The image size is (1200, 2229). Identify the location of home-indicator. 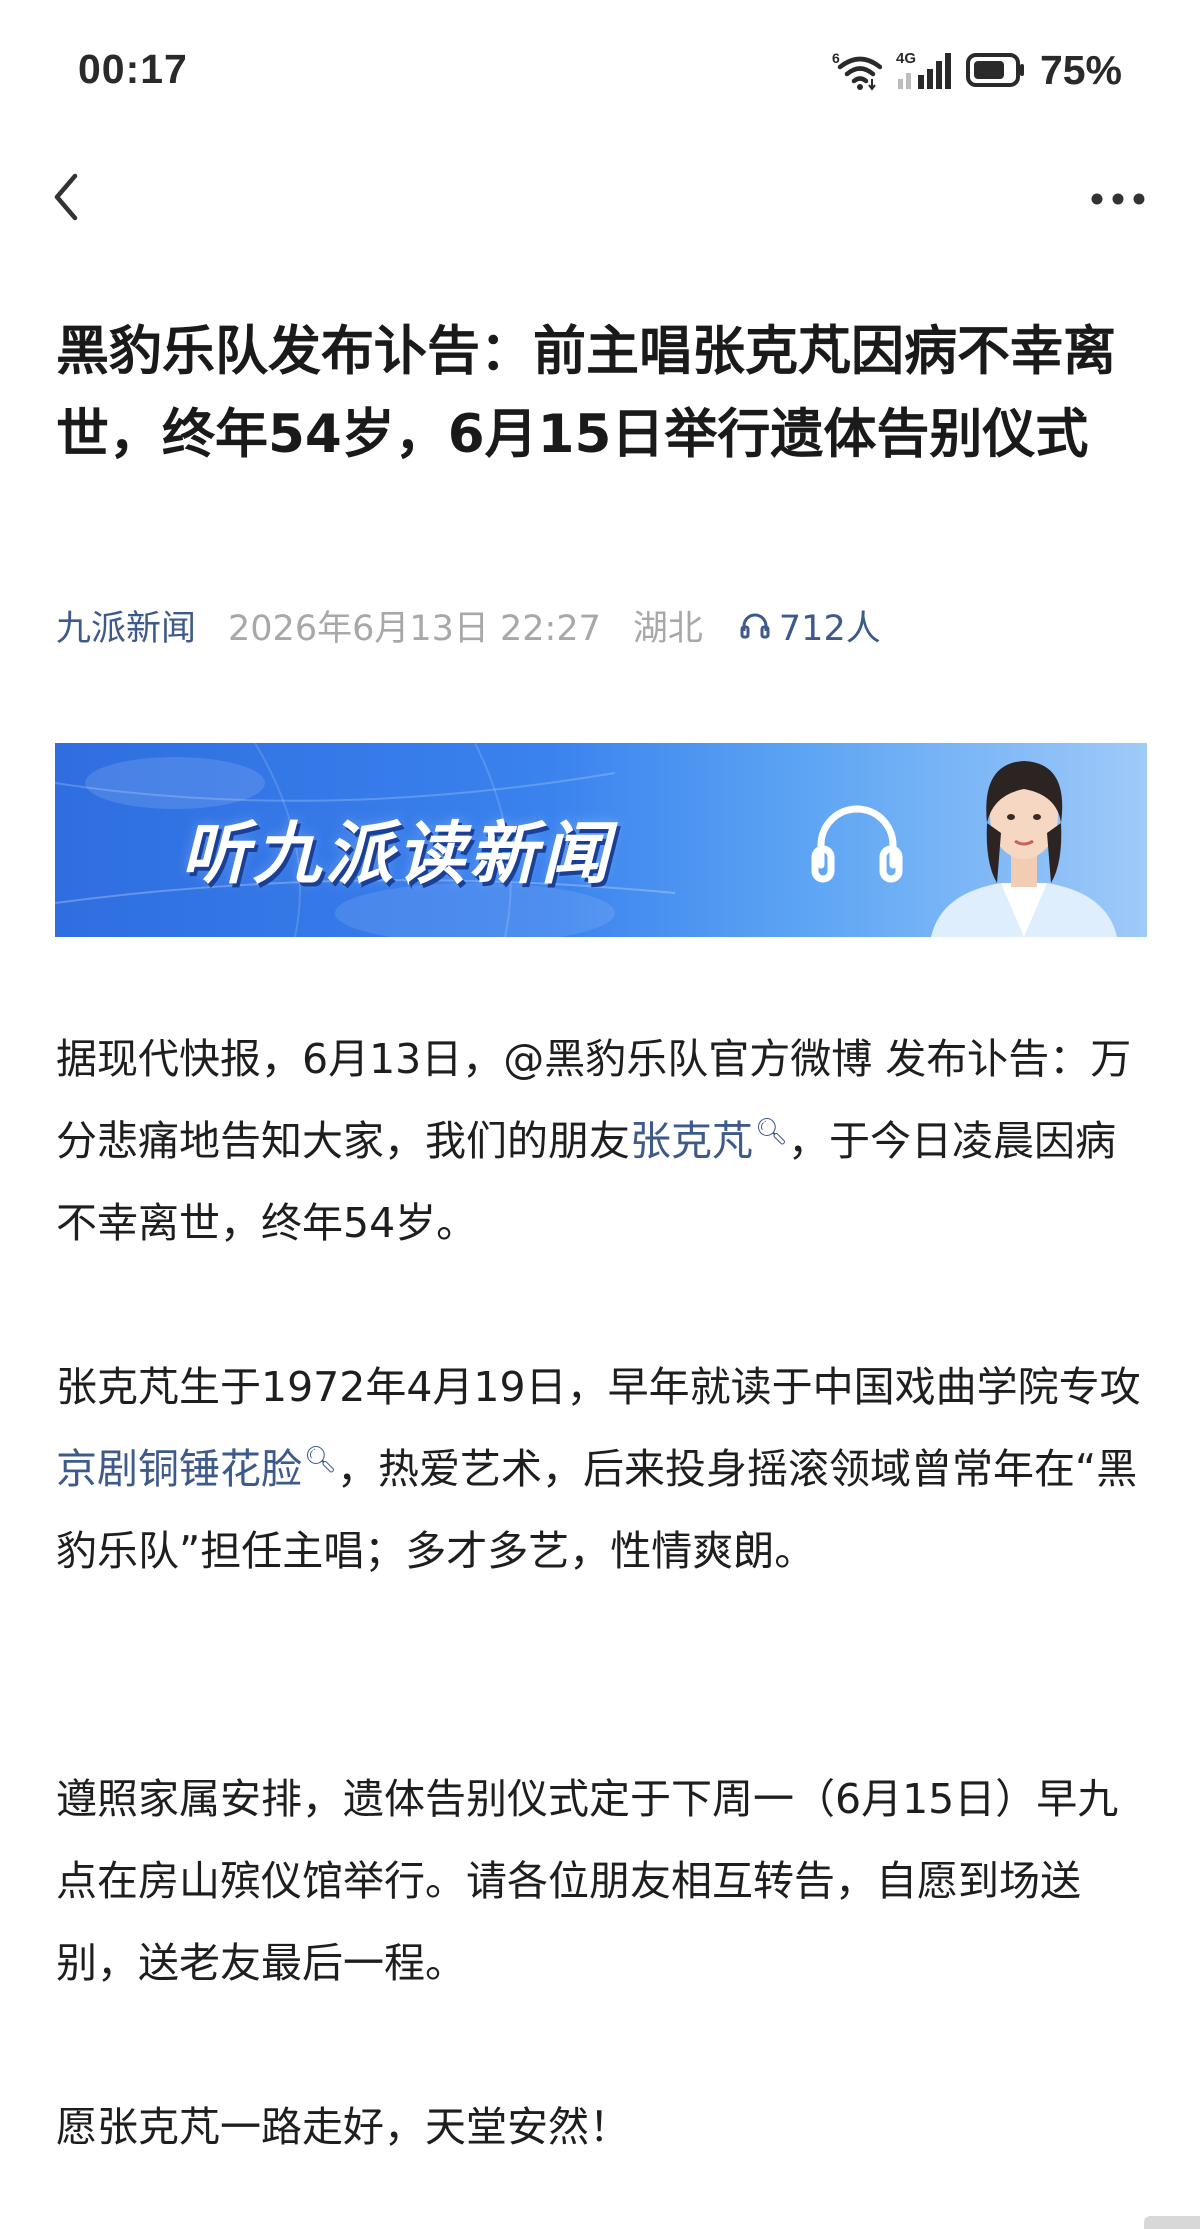
(1172, 2222).